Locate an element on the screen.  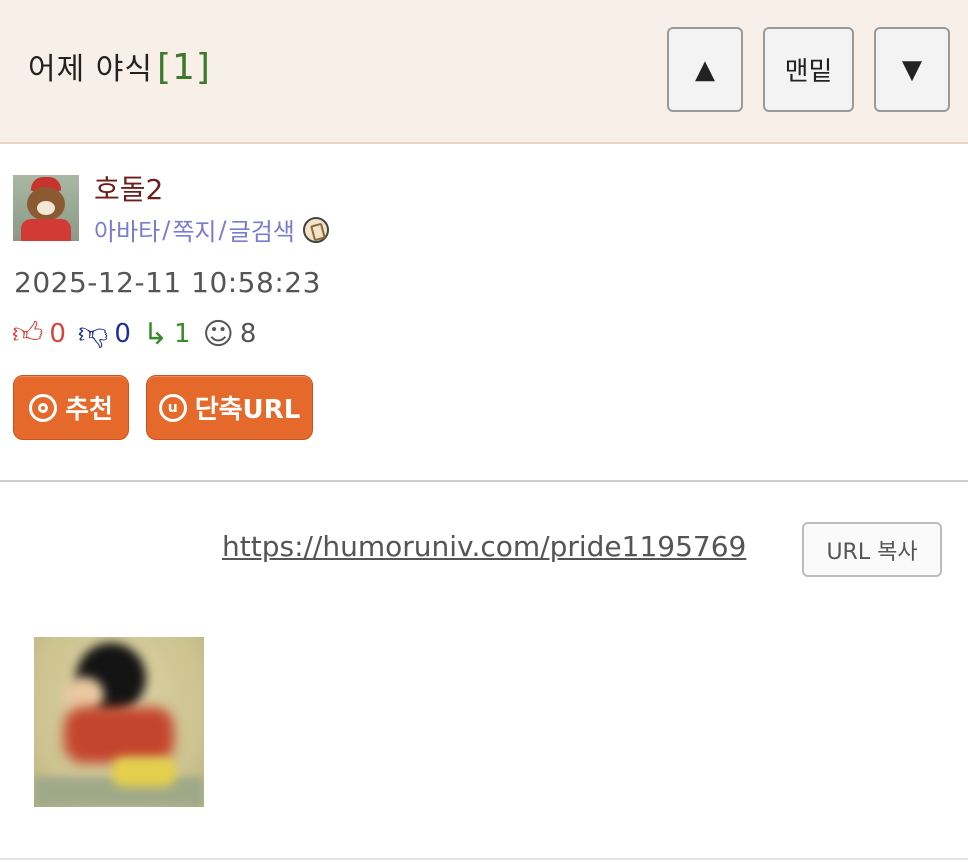
scroll-up-button: ▲ is located at coordinates (705, 69).